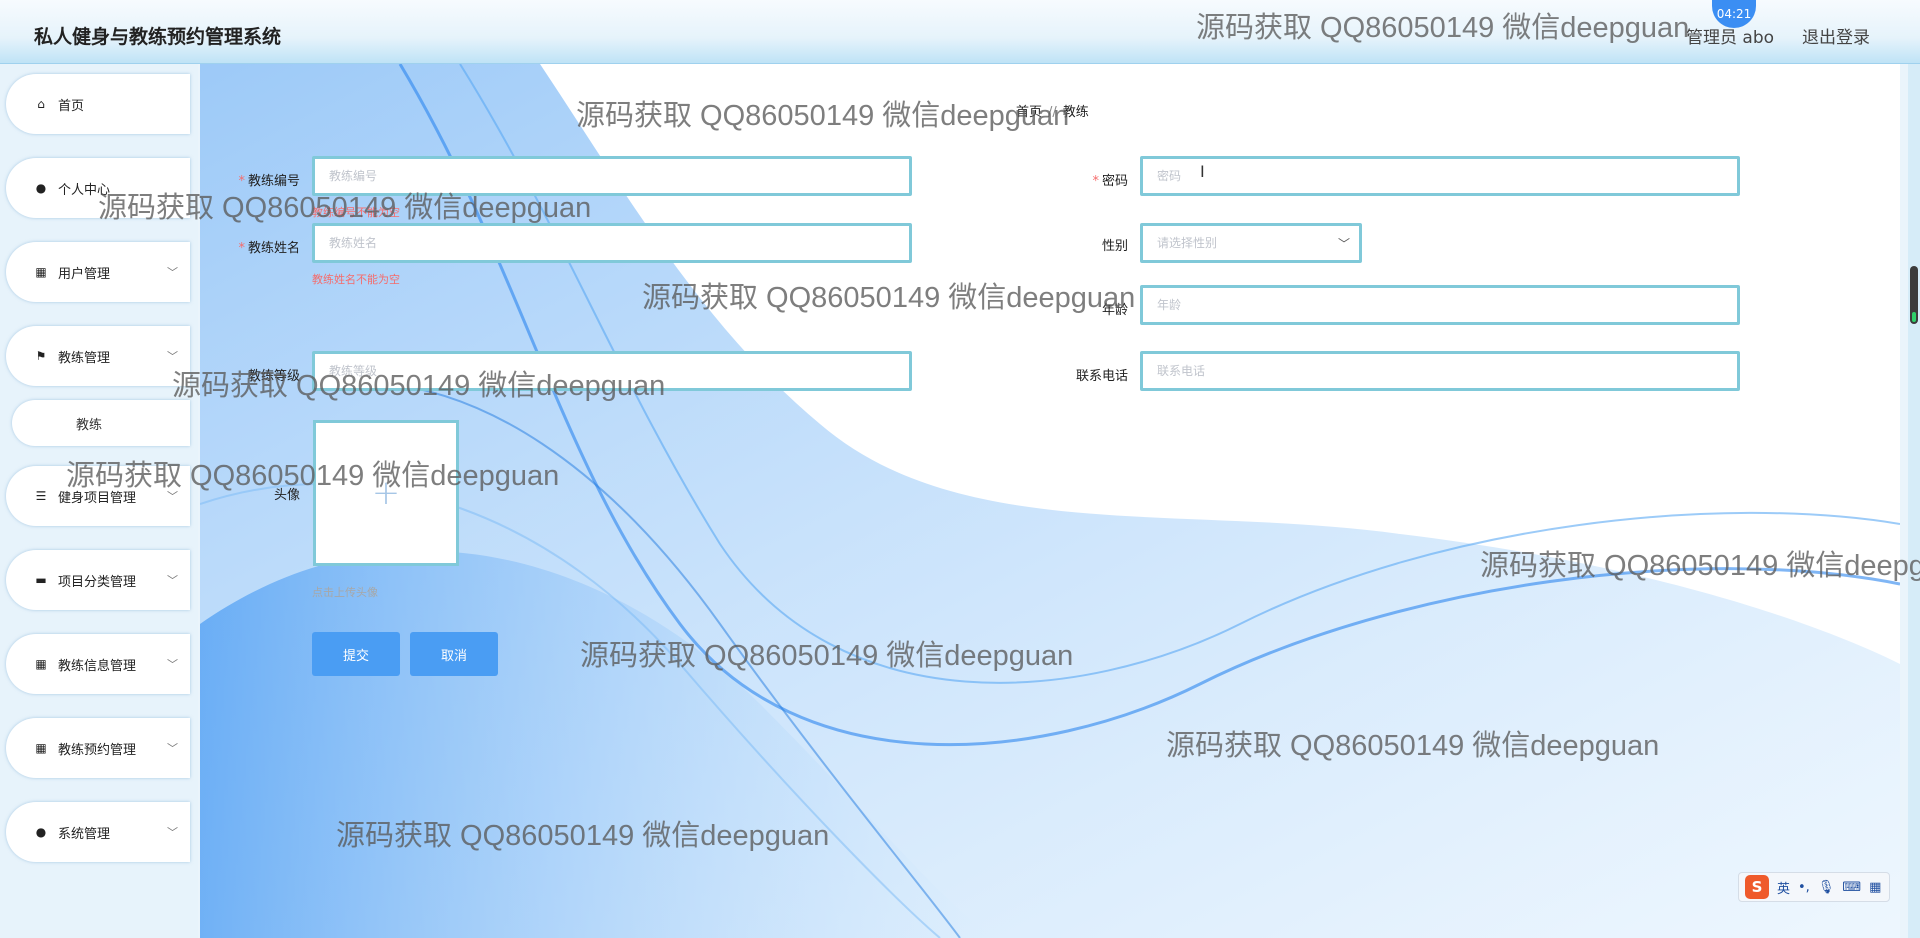 Image resolution: width=1920 pixels, height=938 pixels. Describe the element at coordinates (612, 371) in the screenshot. I see `coach-level-input` at that location.